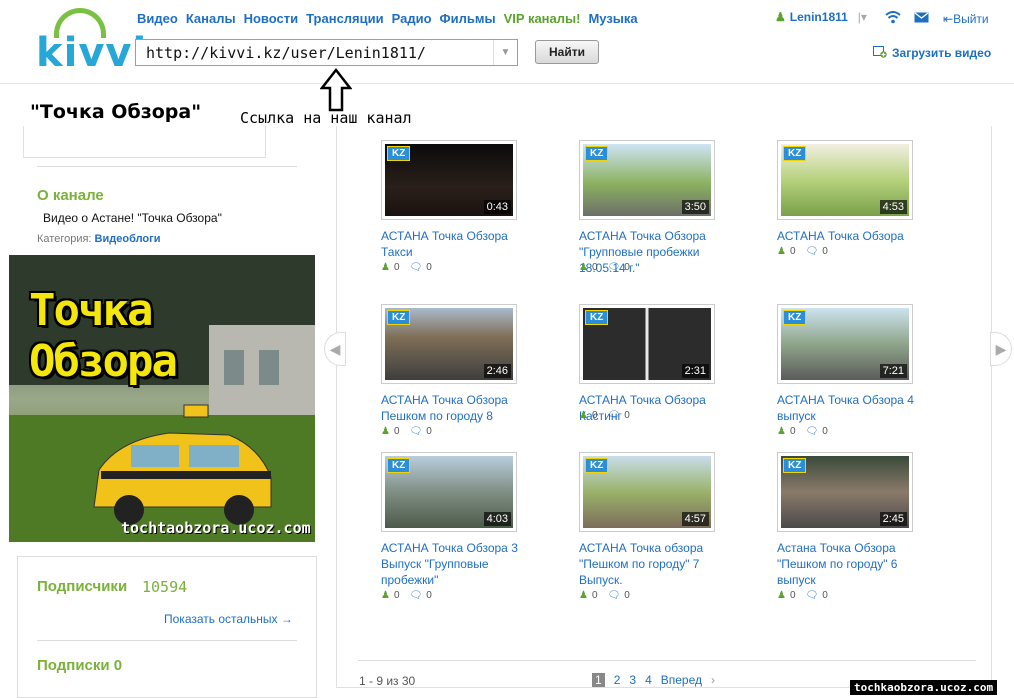 This screenshot has height=698, width=1014. I want to click on up-arrow-icon, so click(336, 91).